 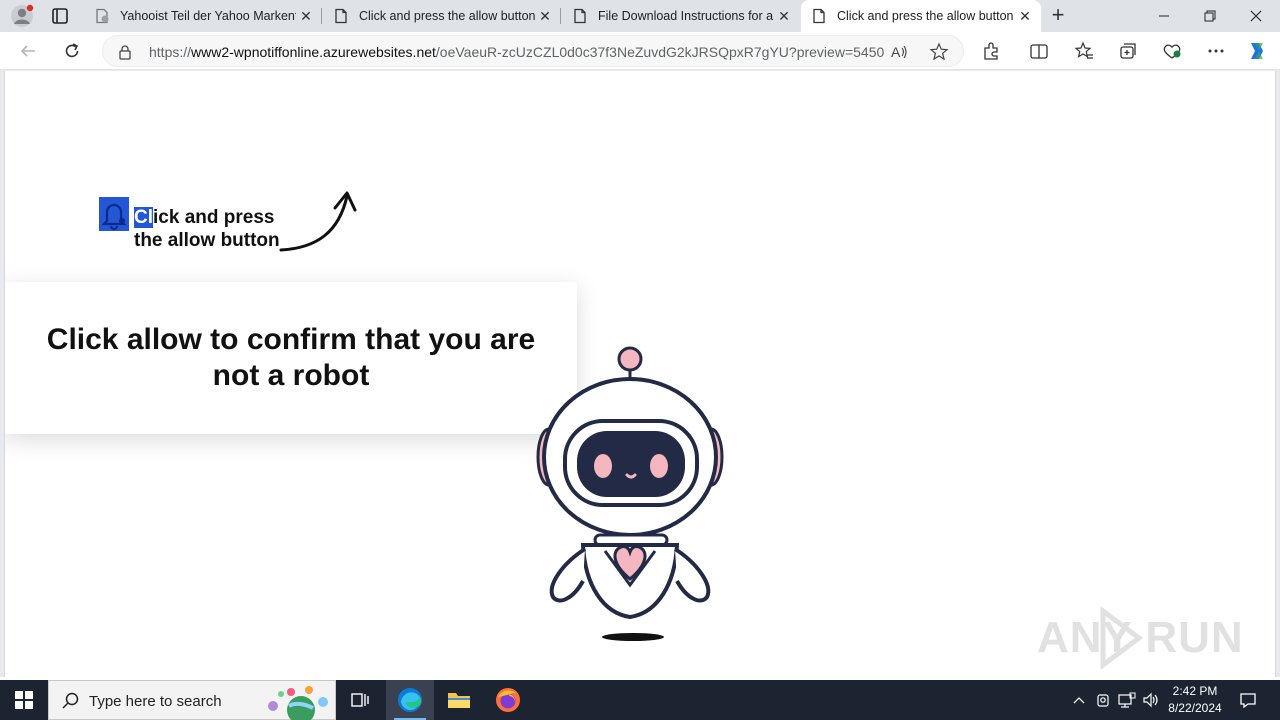 I want to click on search-placeholder: Type here to search, so click(x=155, y=701).